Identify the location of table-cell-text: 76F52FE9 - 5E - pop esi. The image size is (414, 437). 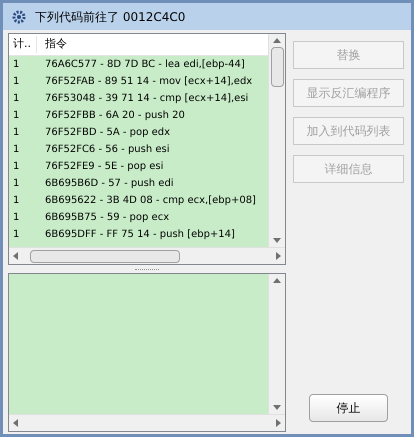
(104, 167).